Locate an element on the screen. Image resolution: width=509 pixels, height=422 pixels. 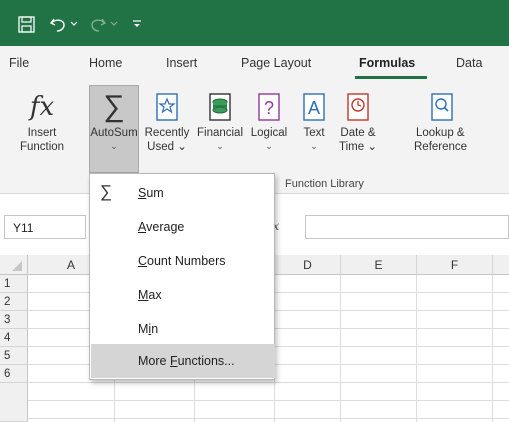
active-tab-indicator is located at coordinates (391, 77).